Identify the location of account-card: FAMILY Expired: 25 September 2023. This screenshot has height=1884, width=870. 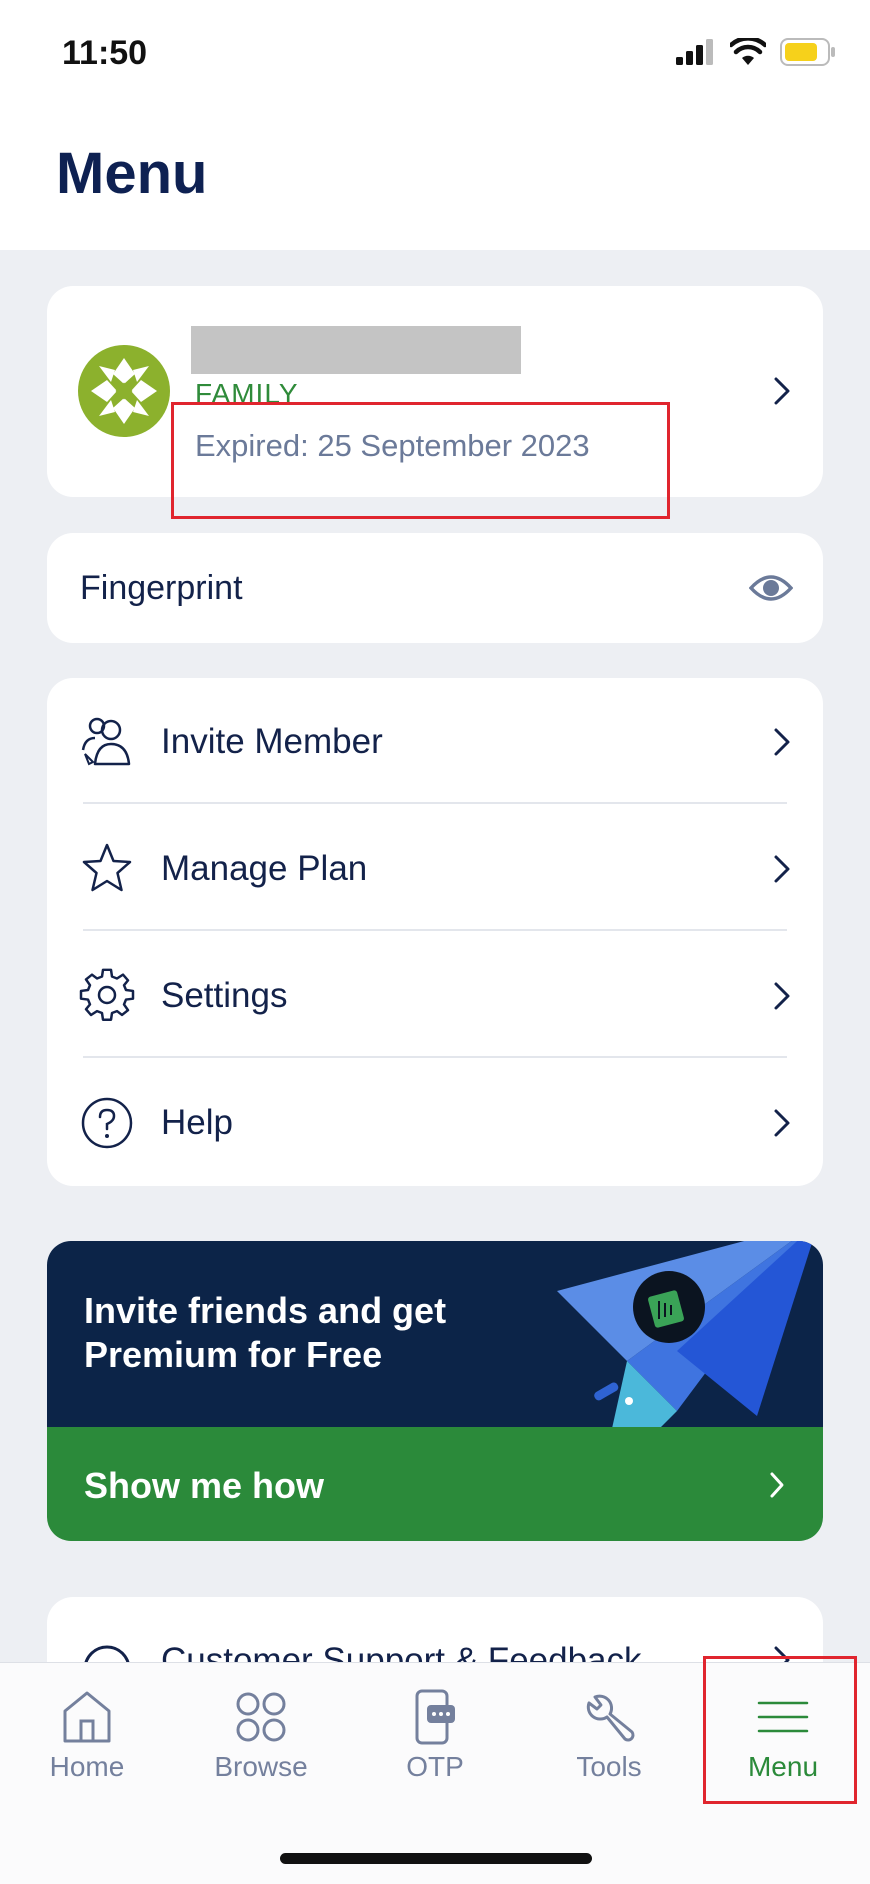
(435, 391).